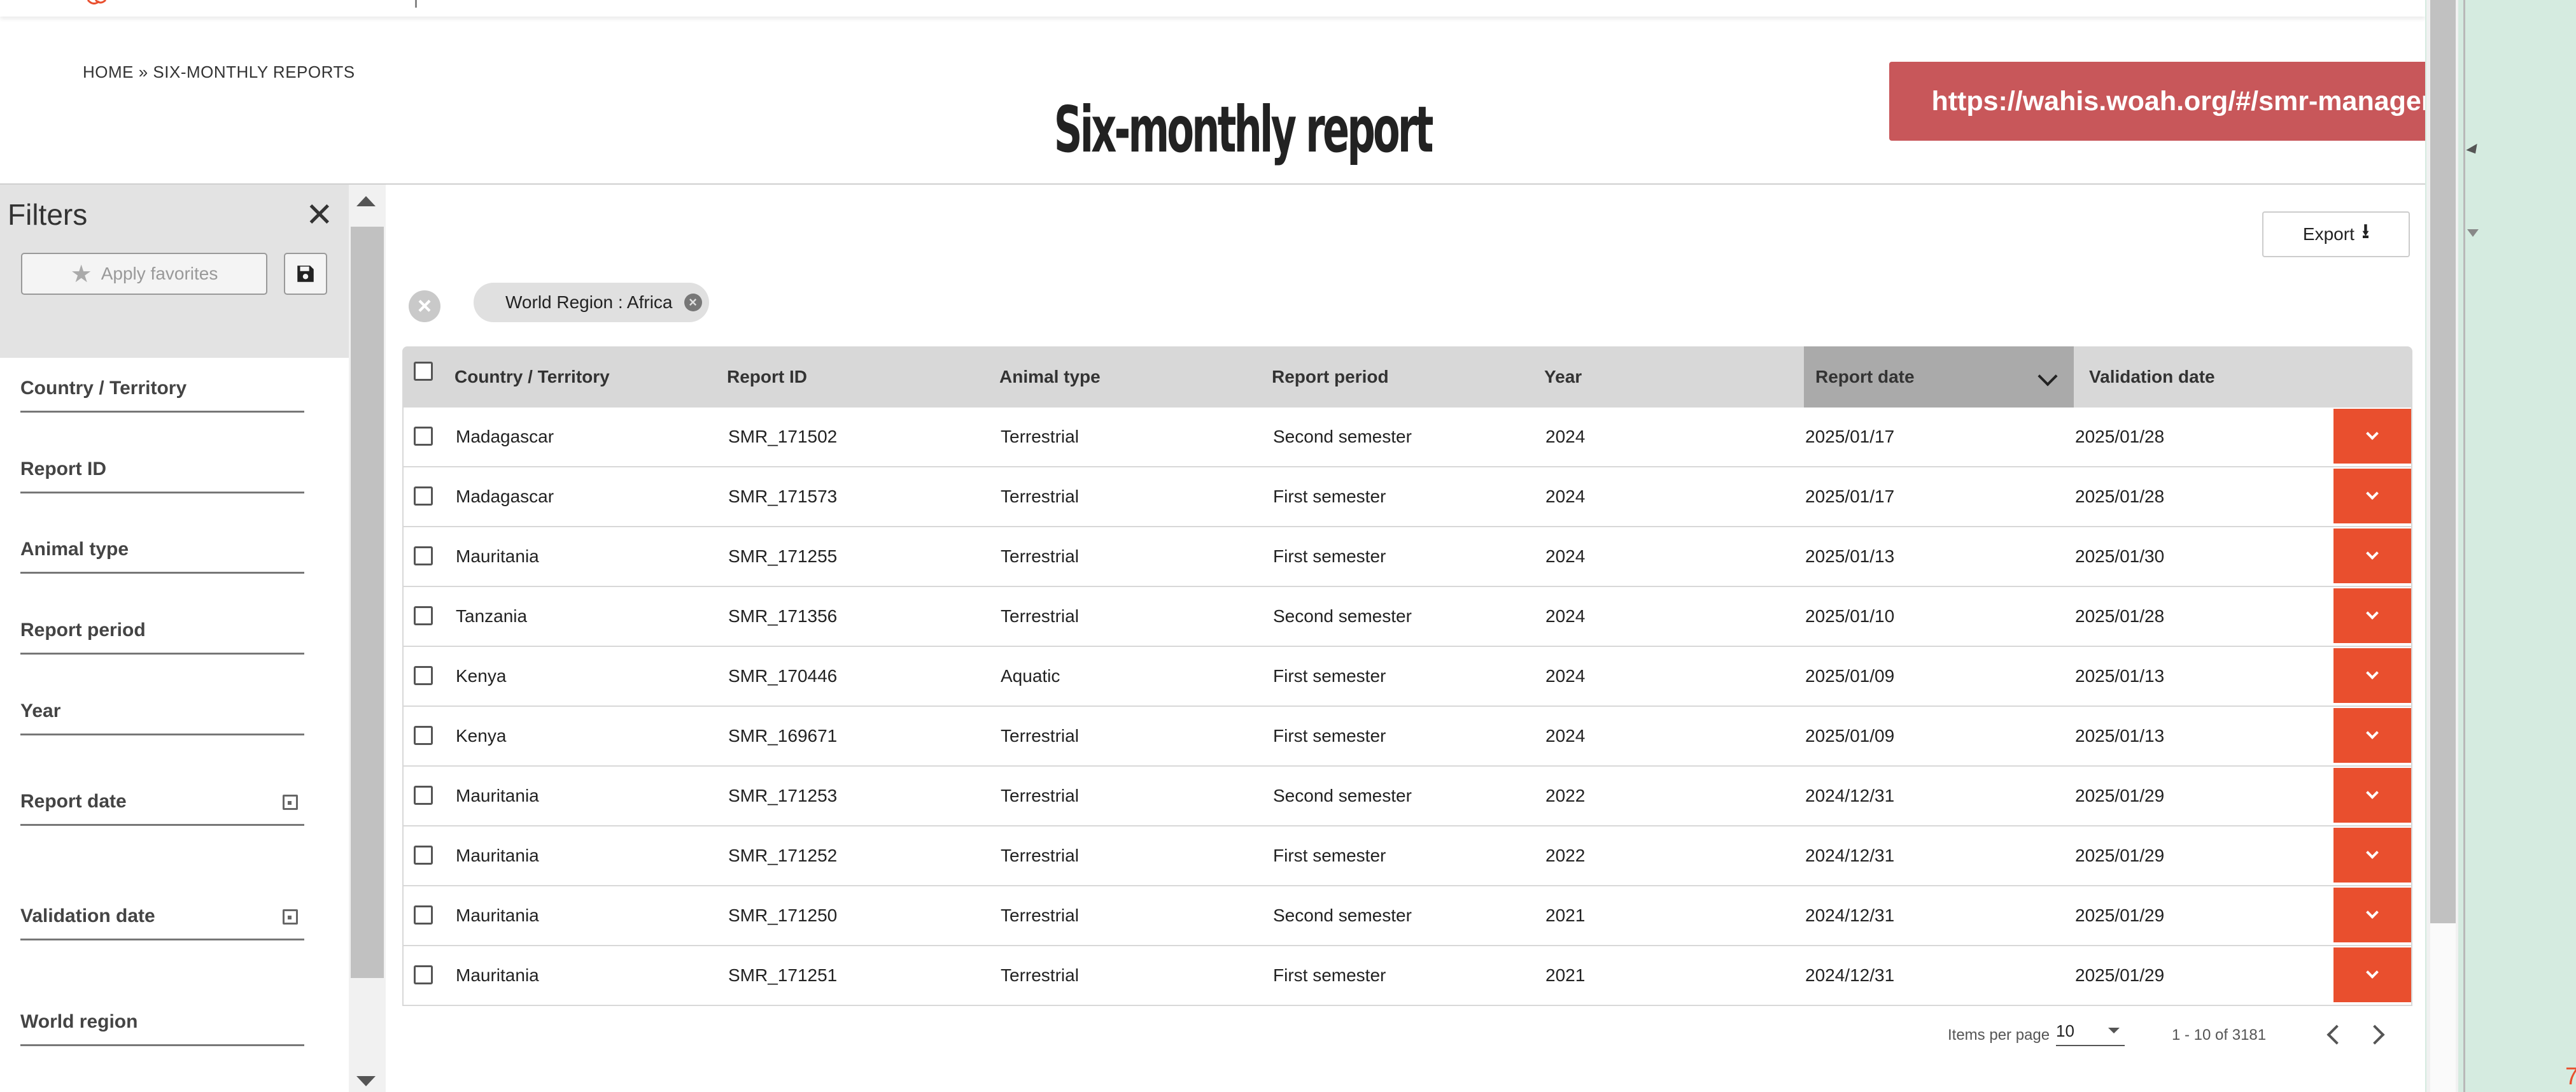  I want to click on apply-favorites-button: ★ Apply favorites, so click(144, 274).